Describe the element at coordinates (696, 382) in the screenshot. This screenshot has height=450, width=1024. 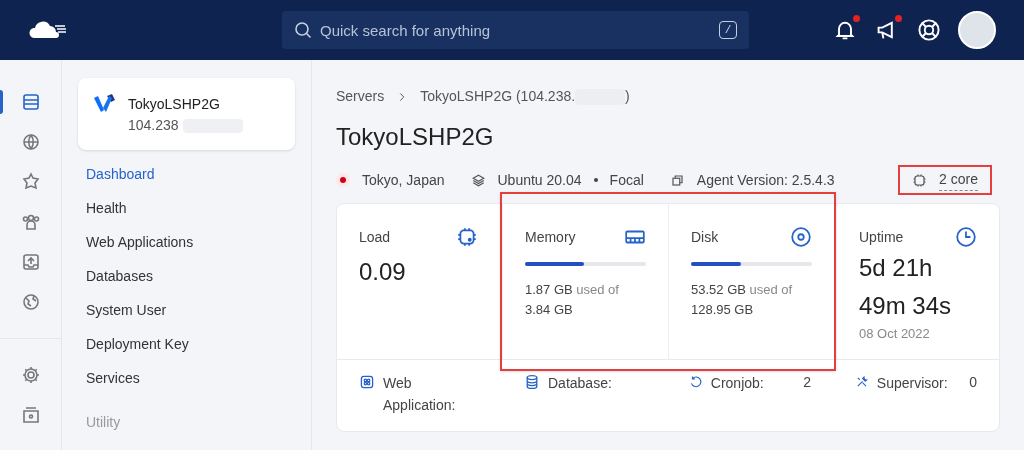
I see `refresh-icon` at that location.